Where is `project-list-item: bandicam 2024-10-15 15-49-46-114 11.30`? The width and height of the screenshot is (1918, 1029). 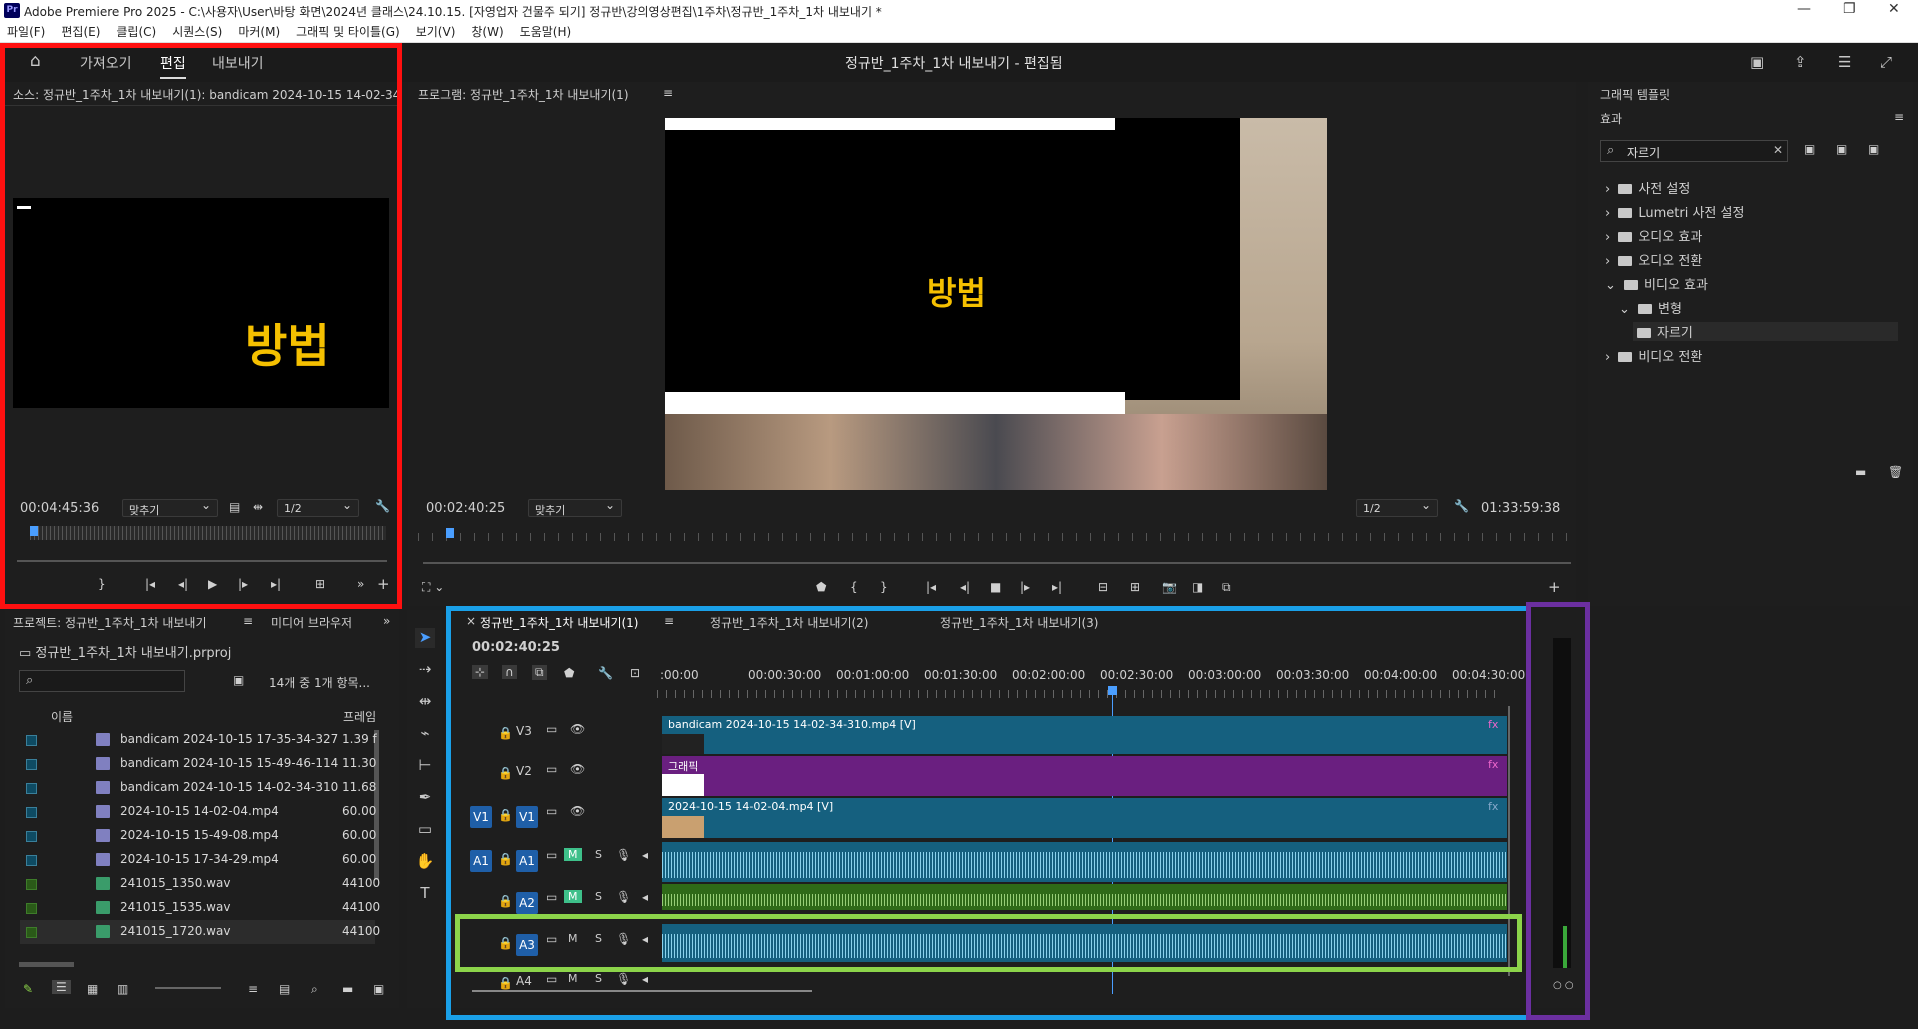 project-list-item: bandicam 2024-10-15 15-49-46-114 11.30 is located at coordinates (198, 764).